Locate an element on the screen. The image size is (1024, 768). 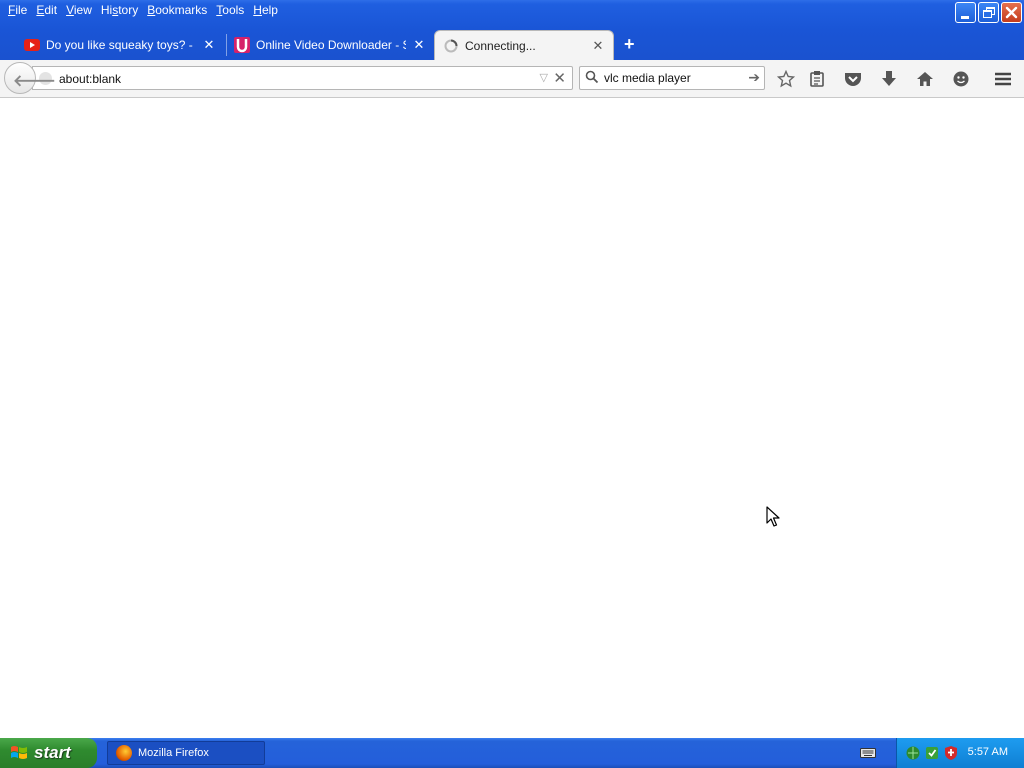
back-arrow-icon: 🡐 is located at coordinates (34, 81).